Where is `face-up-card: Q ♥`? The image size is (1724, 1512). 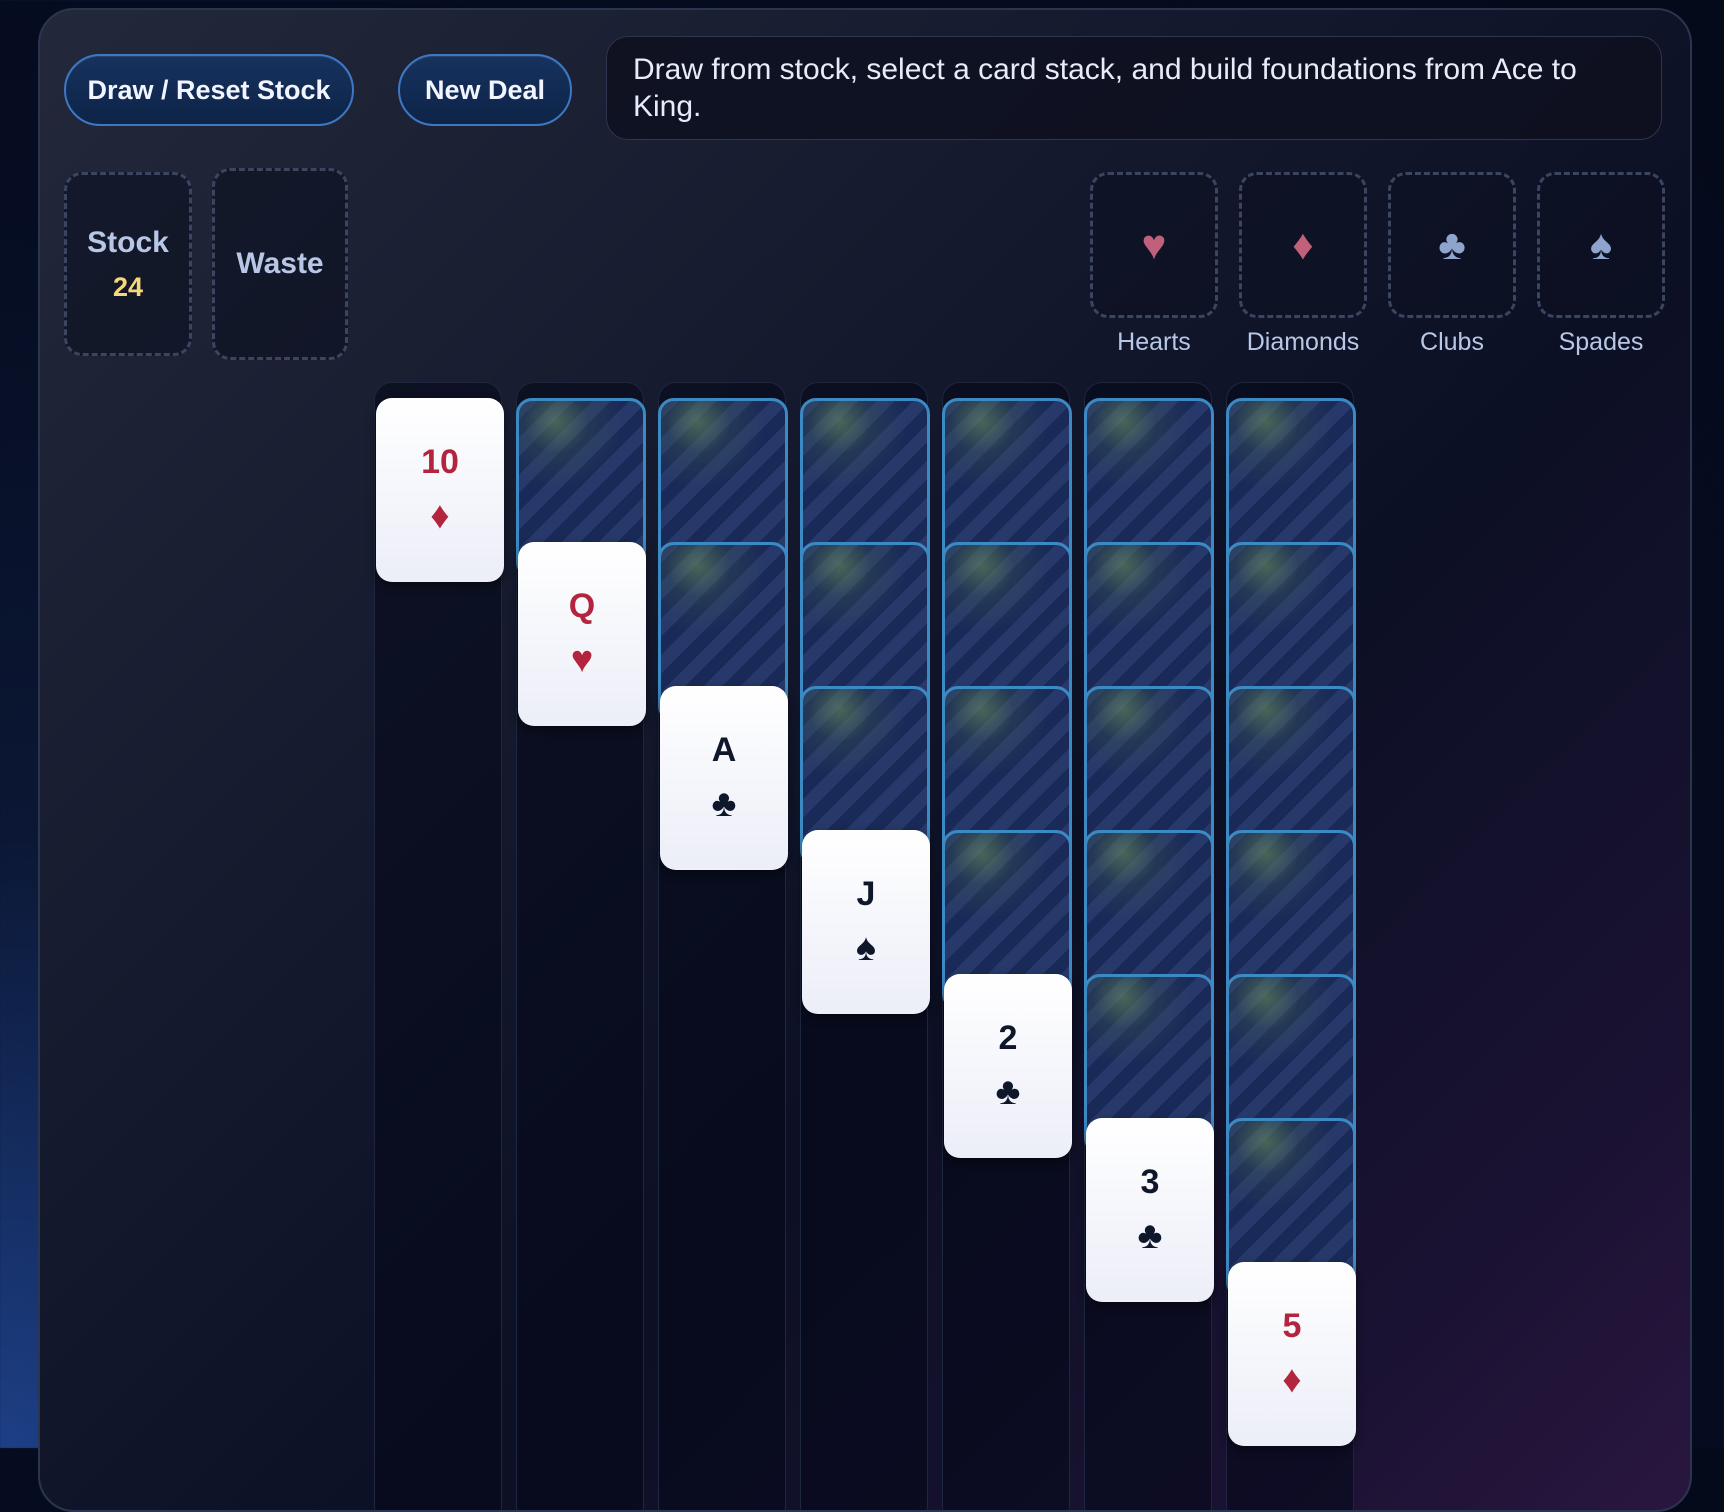
face-up-card: Q ♥ is located at coordinates (582, 634).